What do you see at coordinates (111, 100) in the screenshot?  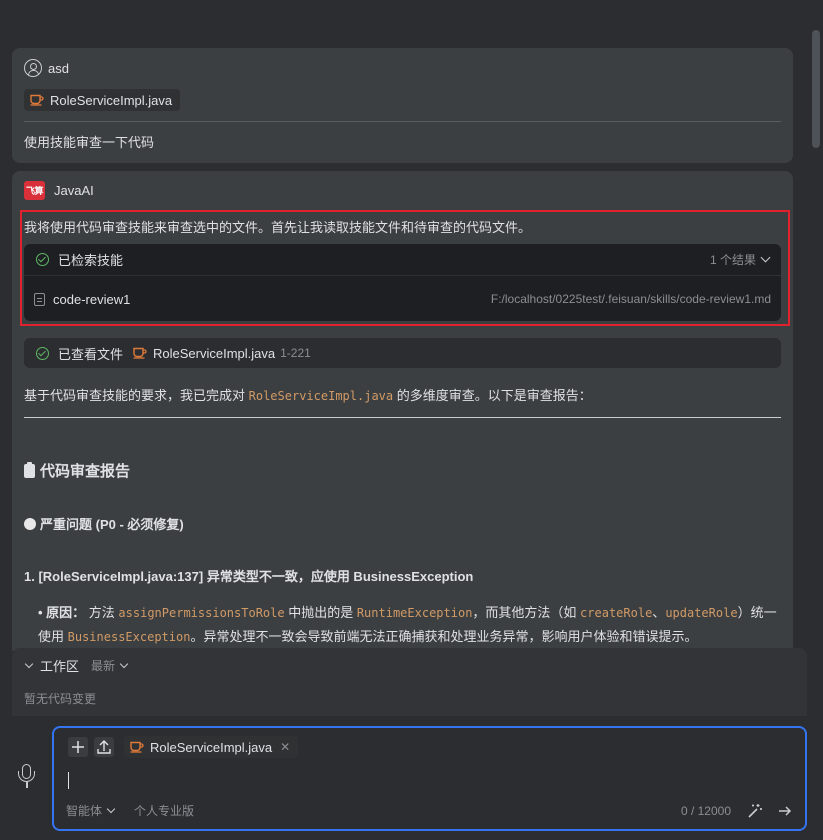 I see `attachment-name: RoleServiceImpl.java` at bounding box center [111, 100].